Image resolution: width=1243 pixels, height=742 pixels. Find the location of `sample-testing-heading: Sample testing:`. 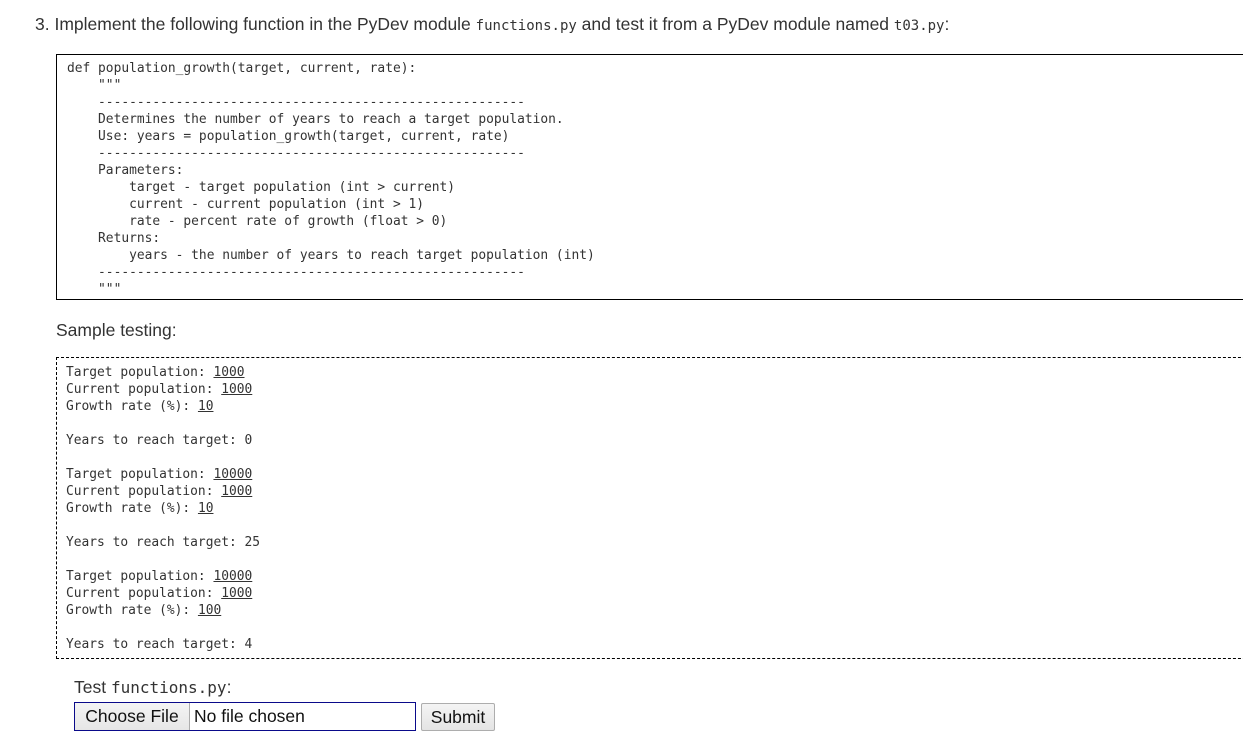

sample-testing-heading: Sample testing: is located at coordinates (116, 330).